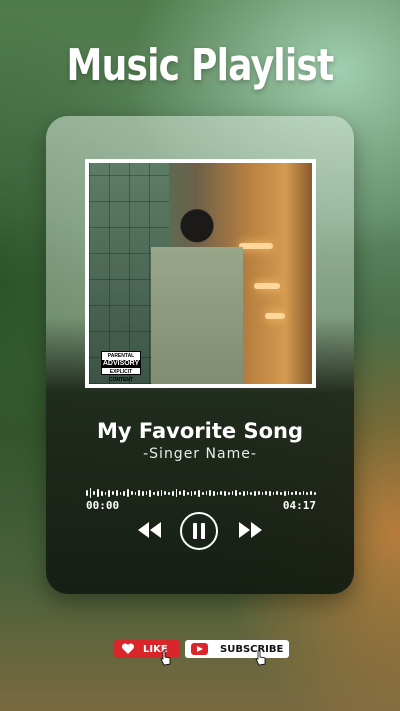  I want to click on rewind-icon, so click(149, 530).